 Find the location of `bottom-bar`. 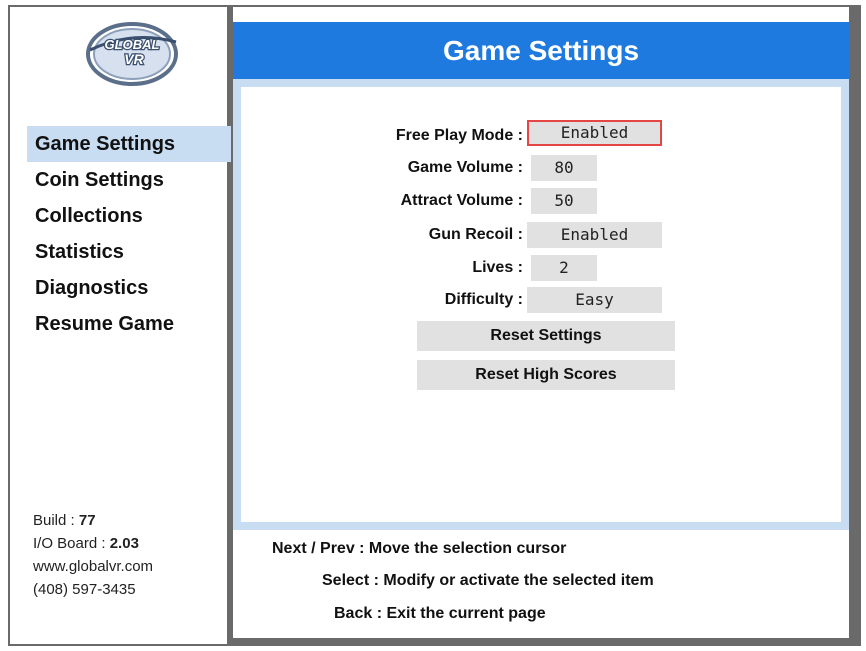

bottom-bar is located at coordinates (545, 642).